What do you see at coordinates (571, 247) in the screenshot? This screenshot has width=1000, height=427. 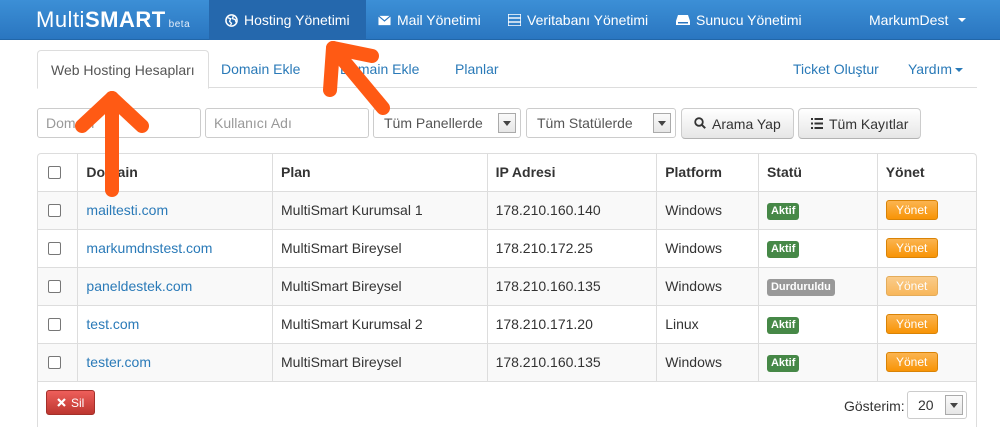 I see `ip-cell: 178.210.172.25` at bounding box center [571, 247].